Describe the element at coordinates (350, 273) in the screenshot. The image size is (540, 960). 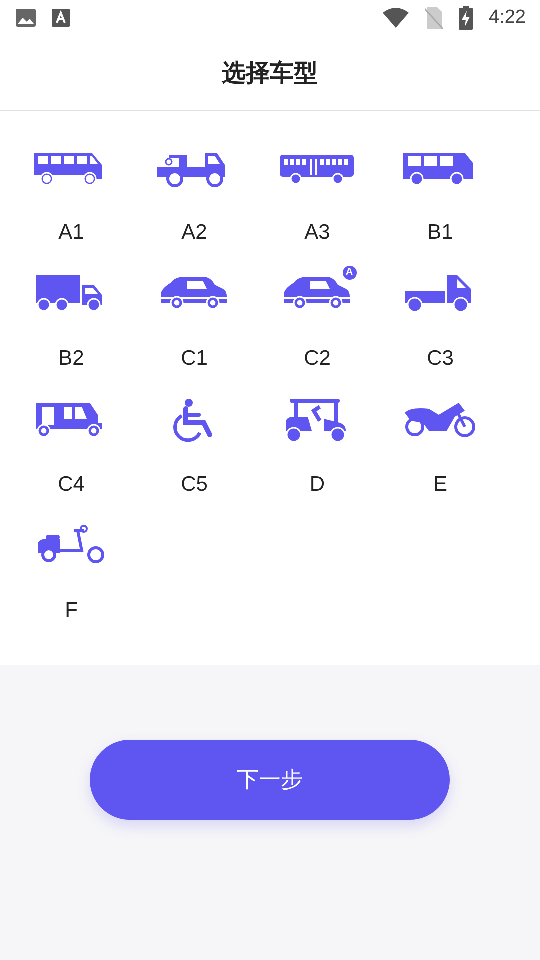
I see `badge: A` at that location.